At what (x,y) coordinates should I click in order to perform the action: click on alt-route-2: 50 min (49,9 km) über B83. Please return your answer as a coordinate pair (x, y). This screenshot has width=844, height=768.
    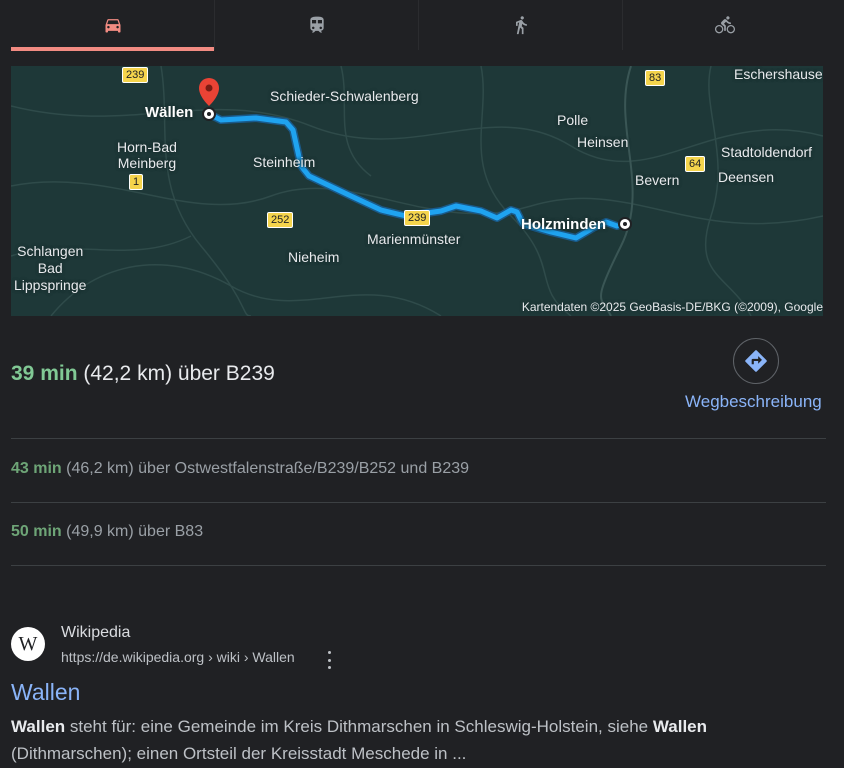
    Looking at the image, I should click on (107, 532).